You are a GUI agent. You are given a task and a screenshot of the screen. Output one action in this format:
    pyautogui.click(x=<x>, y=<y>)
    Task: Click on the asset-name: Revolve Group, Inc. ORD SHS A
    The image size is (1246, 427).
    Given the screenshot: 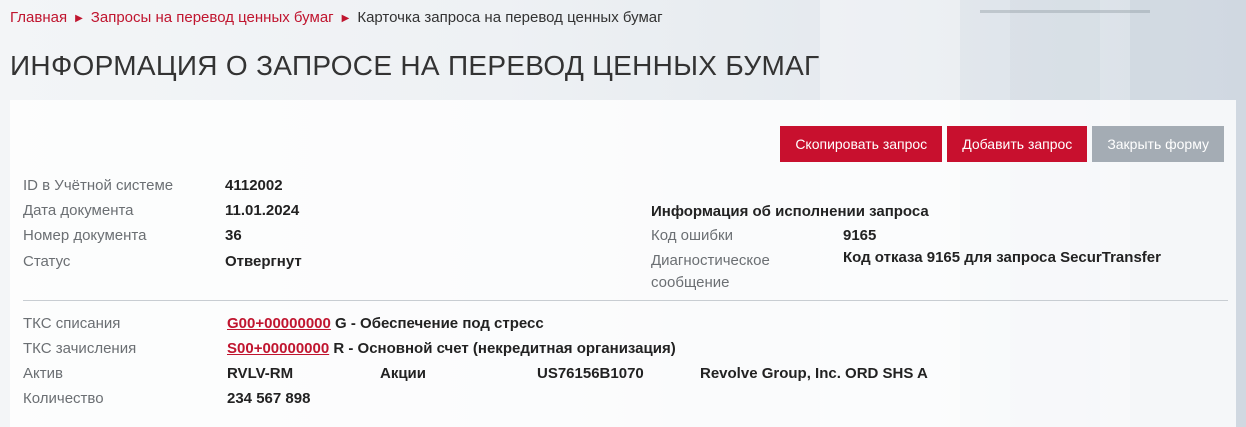 What is the action you would take?
    pyautogui.click(x=814, y=373)
    